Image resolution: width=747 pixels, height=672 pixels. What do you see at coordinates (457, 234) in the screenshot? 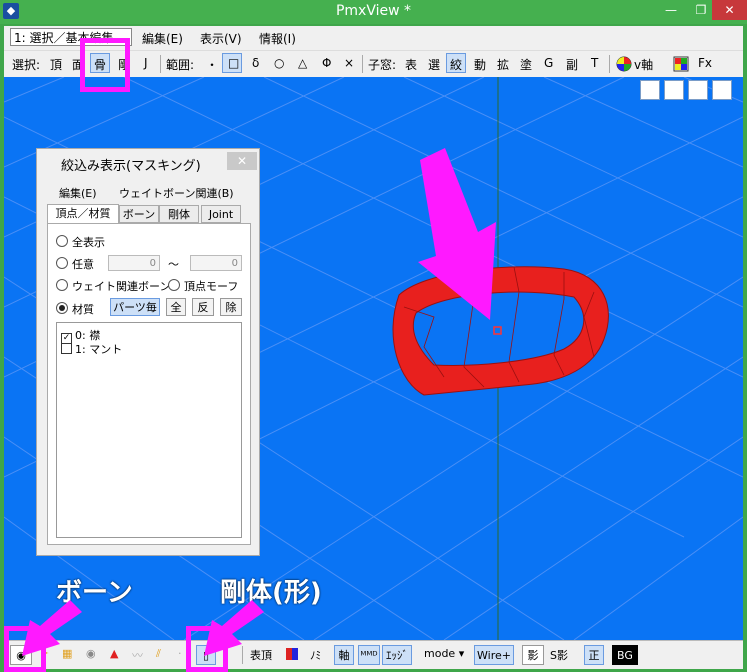
I see `viewport-arrow-icon` at bounding box center [457, 234].